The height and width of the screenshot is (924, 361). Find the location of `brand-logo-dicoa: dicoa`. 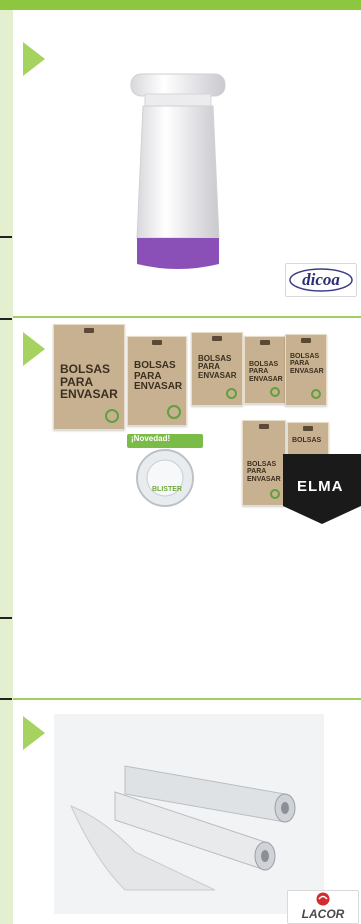

brand-logo-dicoa: dicoa is located at coordinates (321, 280).